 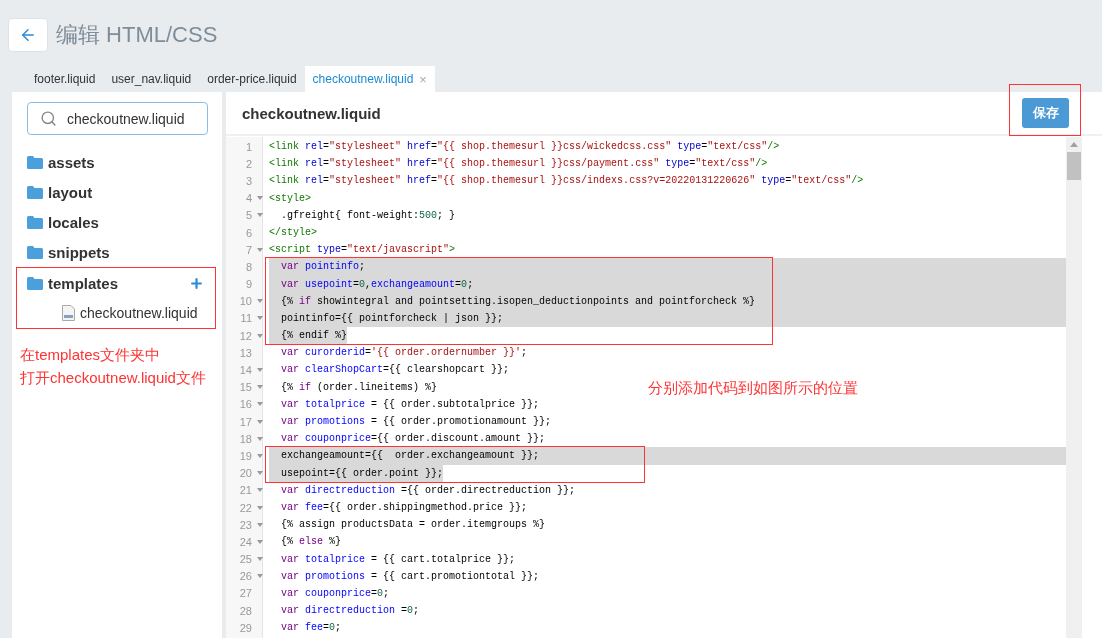 What do you see at coordinates (248, 163) in the screenshot?
I see `line-number: 2` at bounding box center [248, 163].